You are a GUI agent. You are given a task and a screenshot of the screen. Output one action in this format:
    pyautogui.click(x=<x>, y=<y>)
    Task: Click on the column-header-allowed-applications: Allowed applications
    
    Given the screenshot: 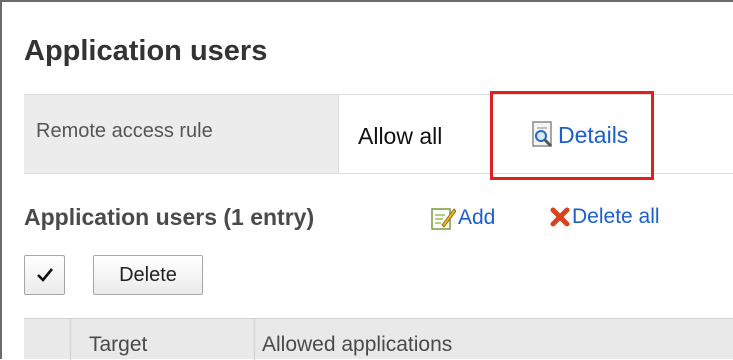 What is the action you would take?
    pyautogui.click(x=494, y=339)
    